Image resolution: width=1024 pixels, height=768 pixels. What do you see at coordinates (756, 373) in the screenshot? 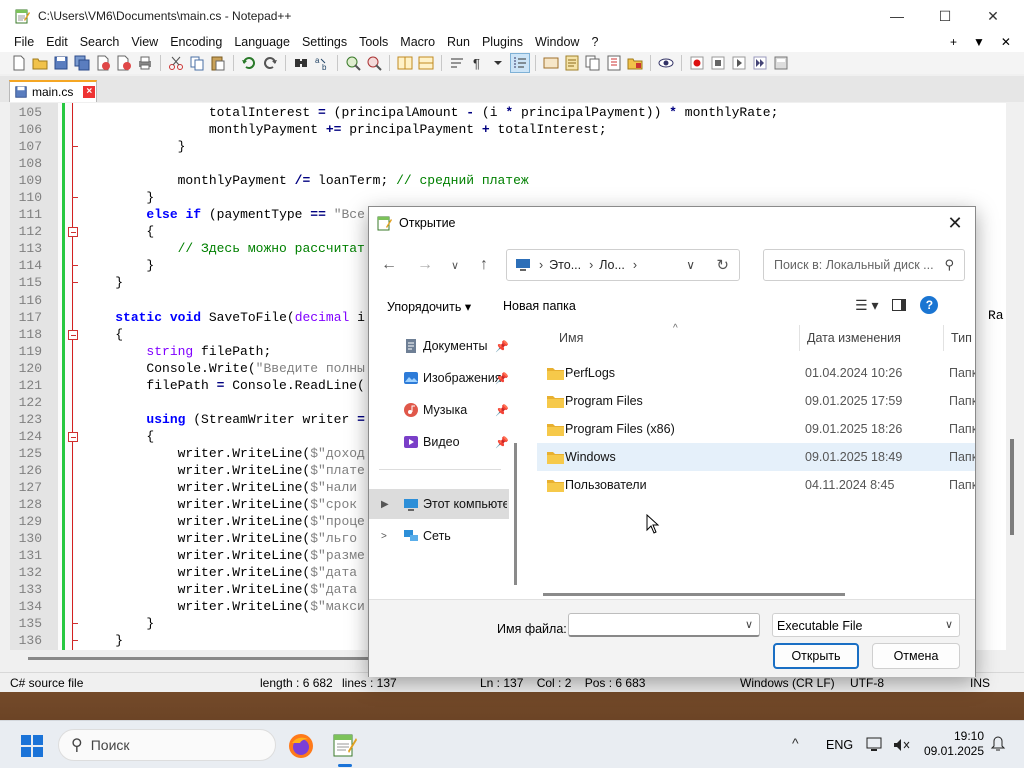
I see `file-row-perflogs: PerfLogs 01.04.2024 10:26 Папк` at bounding box center [756, 373].